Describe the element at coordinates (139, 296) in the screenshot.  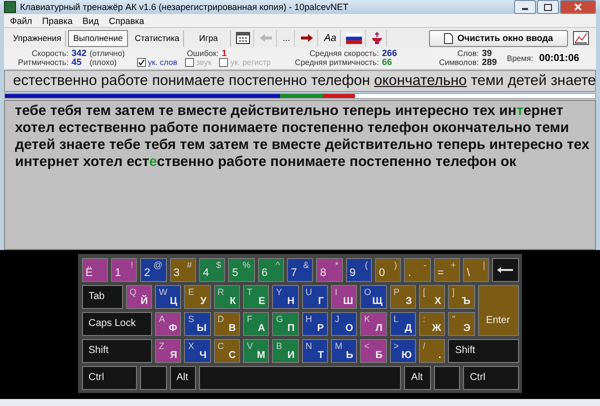
I see `keyboard-key: Q Й` at that location.